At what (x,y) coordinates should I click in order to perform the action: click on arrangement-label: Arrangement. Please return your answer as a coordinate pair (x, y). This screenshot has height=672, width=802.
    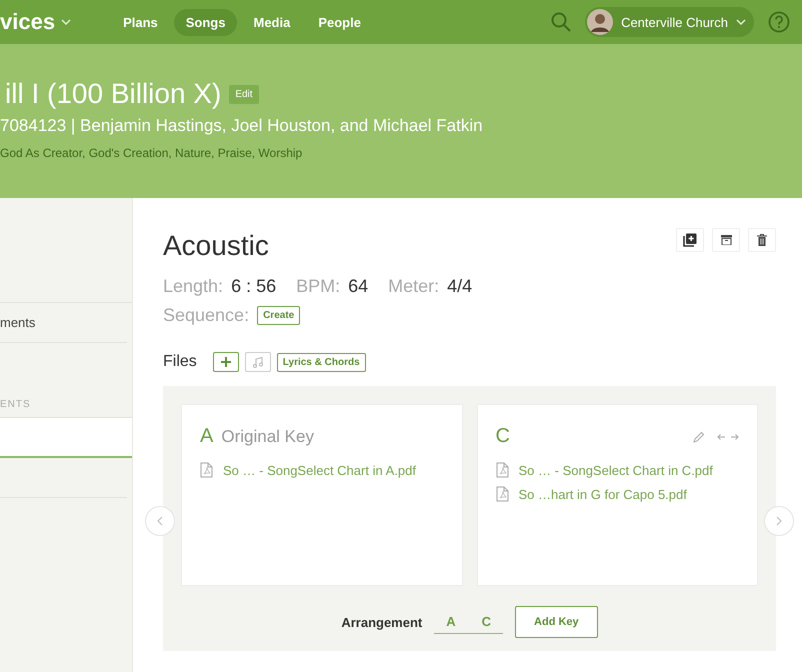
    Looking at the image, I should click on (381, 622).